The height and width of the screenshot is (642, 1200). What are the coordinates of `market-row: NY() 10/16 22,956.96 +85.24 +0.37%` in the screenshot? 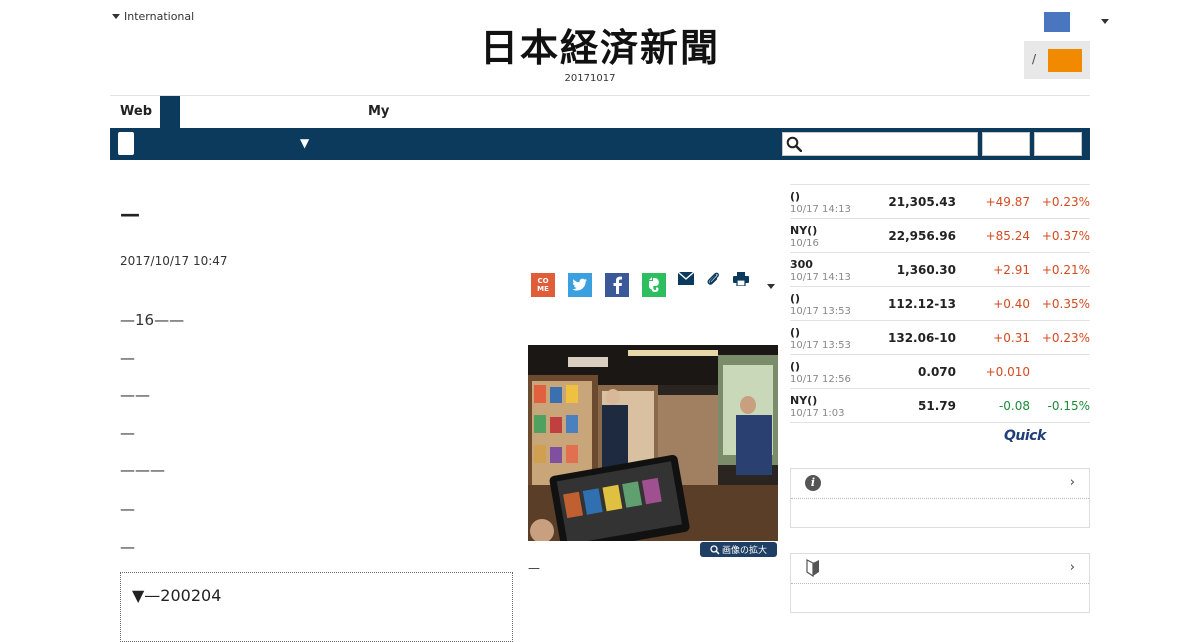 It's located at (940, 235).